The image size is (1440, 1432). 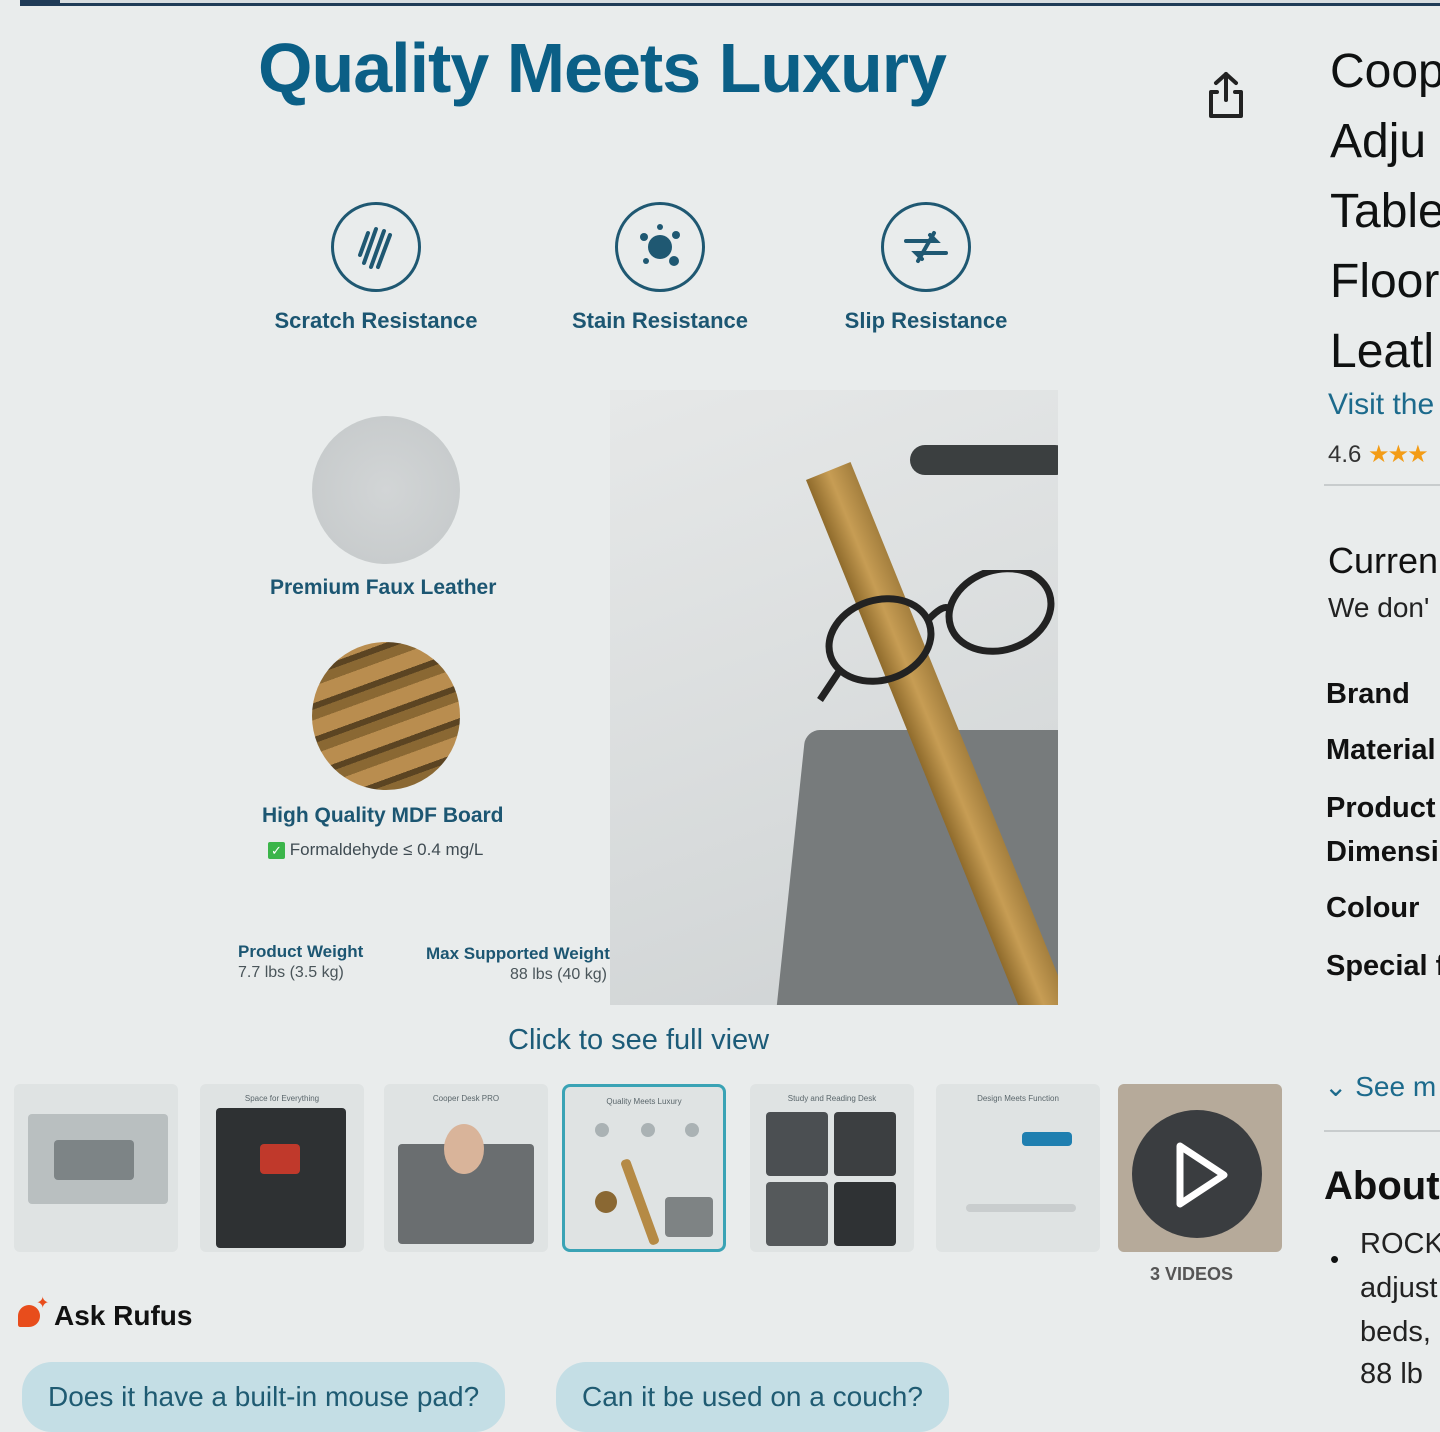 I want to click on product-title-line: Floor, so click(x=1385, y=281).